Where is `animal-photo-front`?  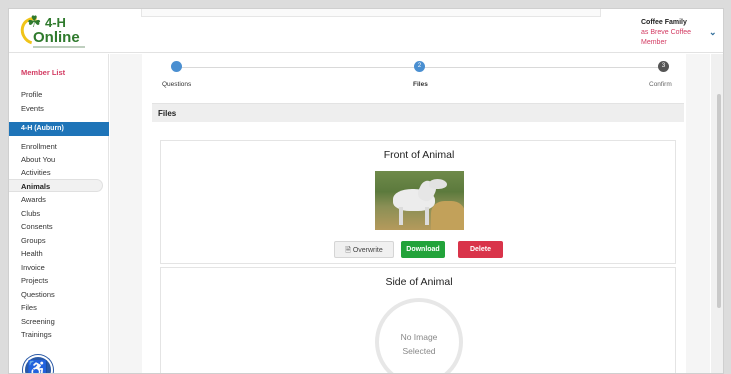 animal-photo-front is located at coordinates (419, 200).